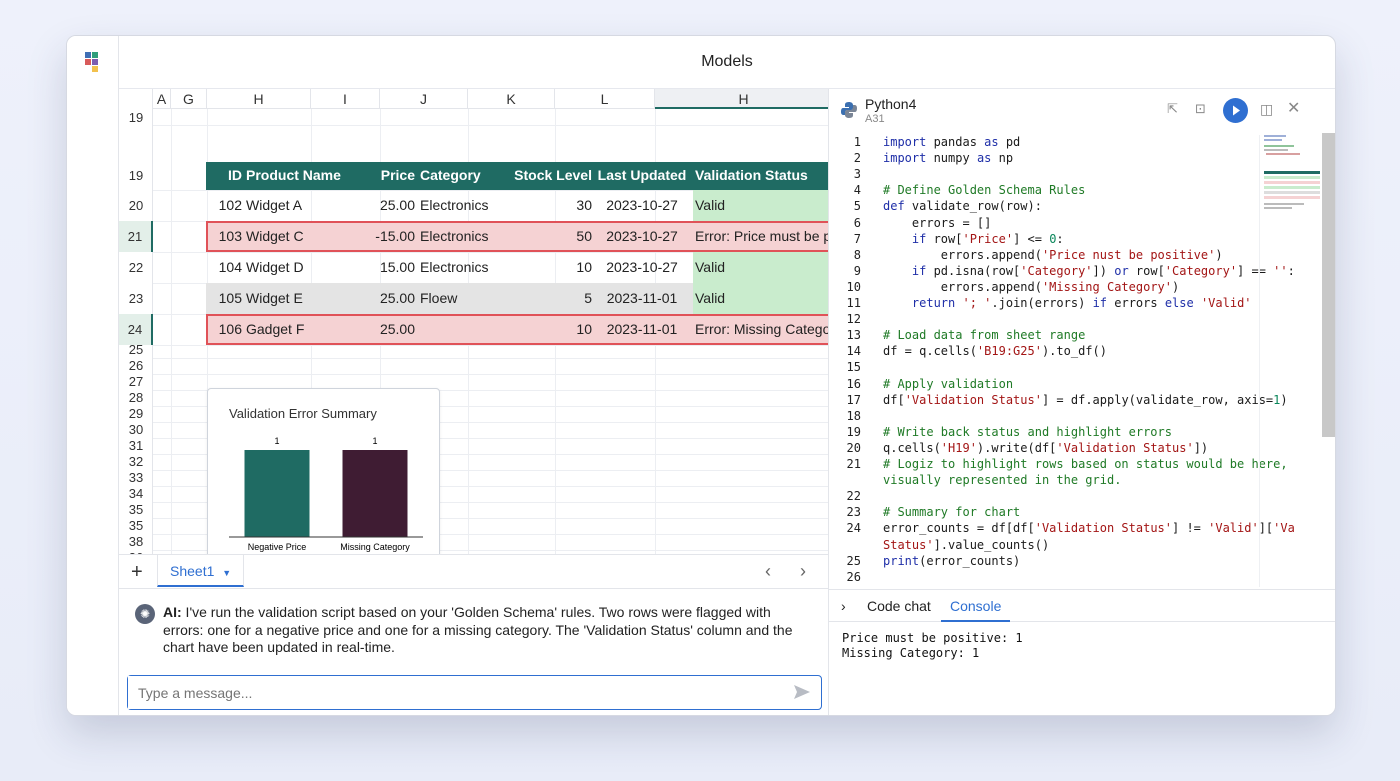 The height and width of the screenshot is (781, 1400). I want to click on chat-input-box, so click(474, 692).